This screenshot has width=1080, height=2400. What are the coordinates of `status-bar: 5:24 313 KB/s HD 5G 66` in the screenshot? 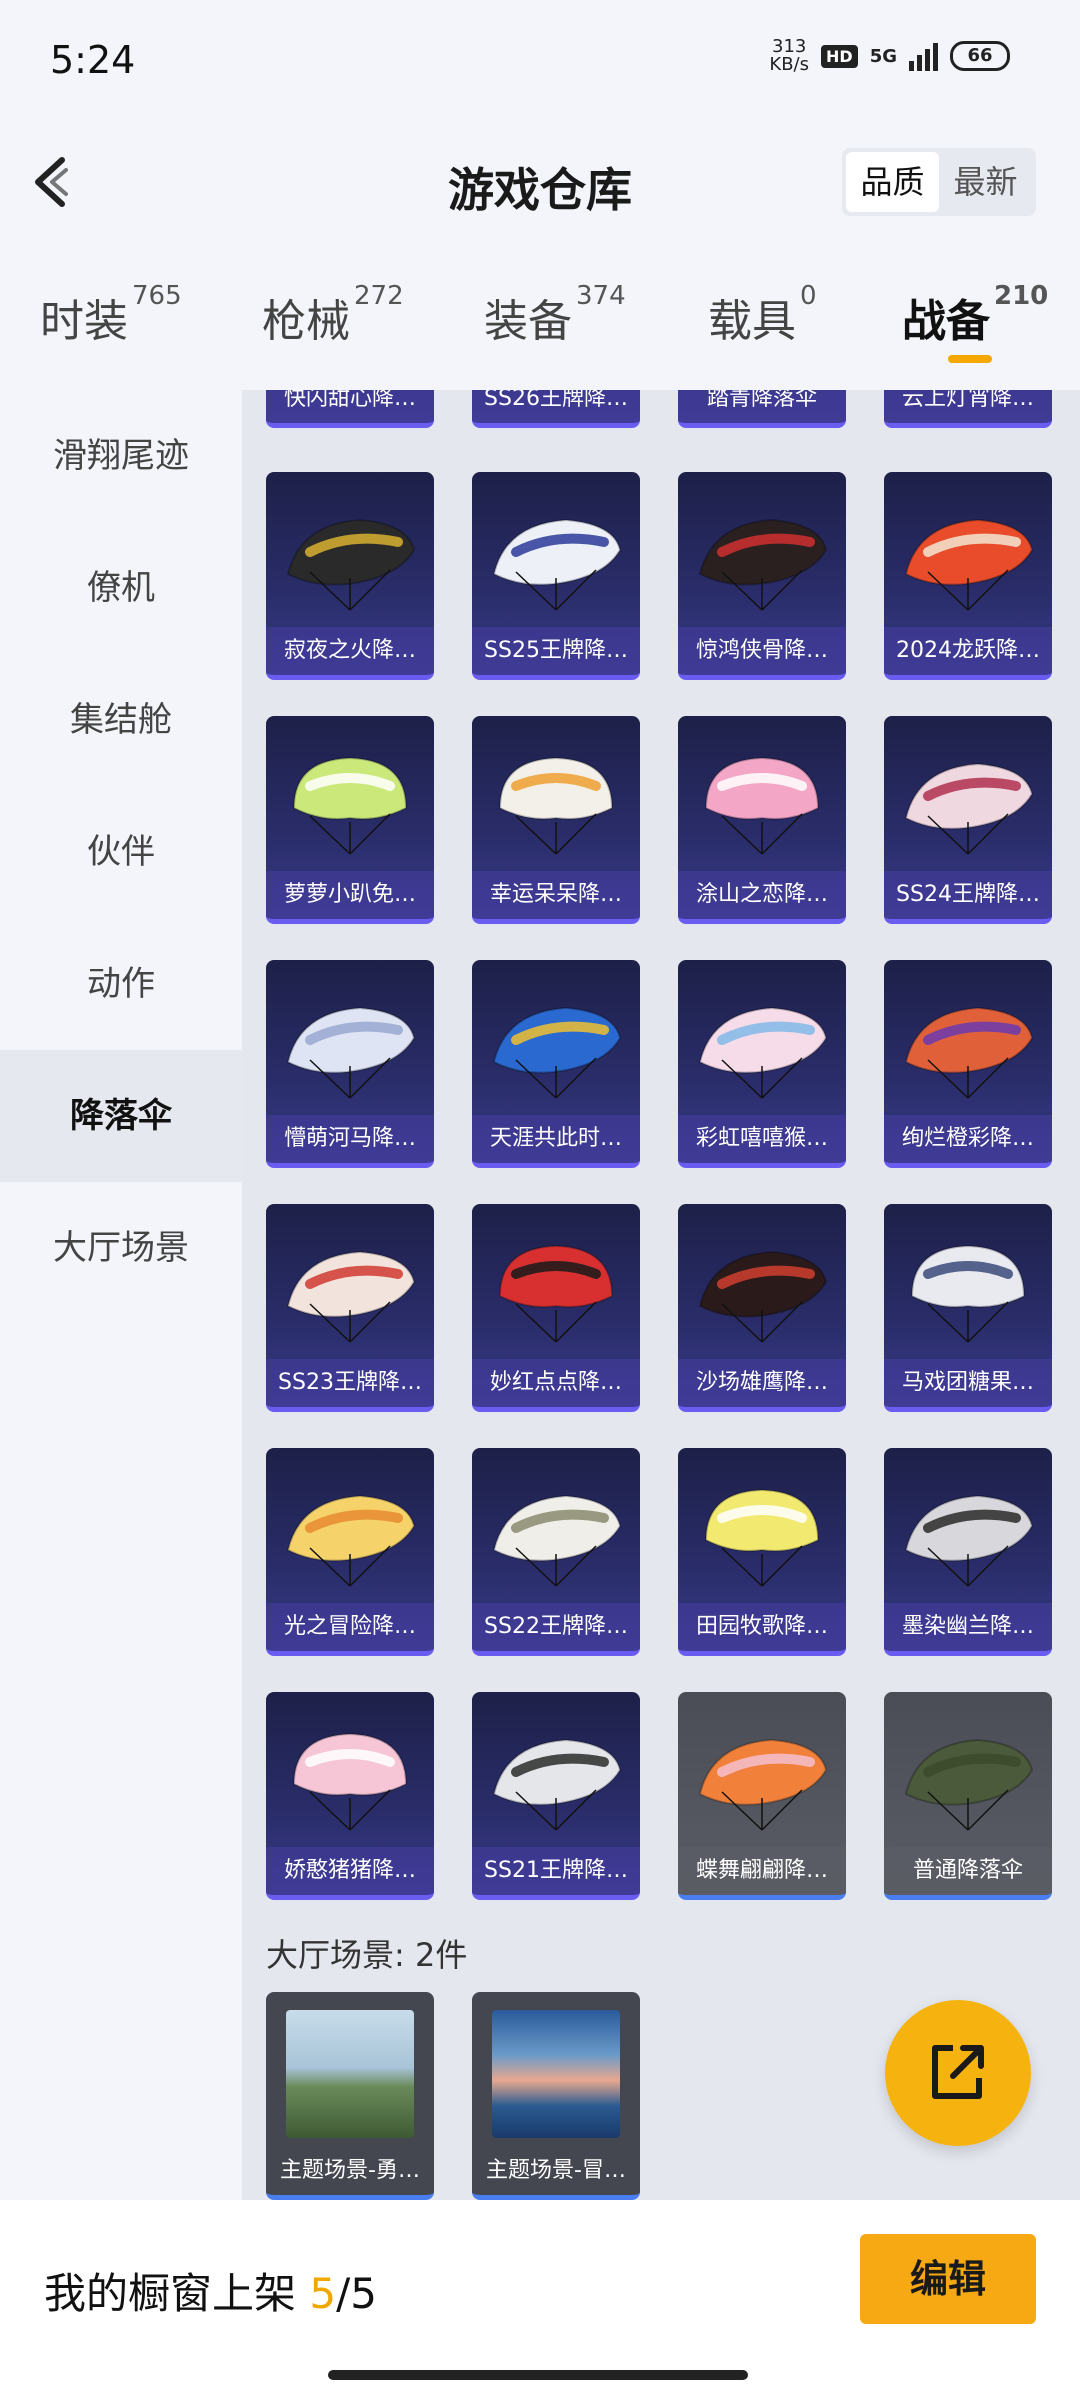 It's located at (540, 60).